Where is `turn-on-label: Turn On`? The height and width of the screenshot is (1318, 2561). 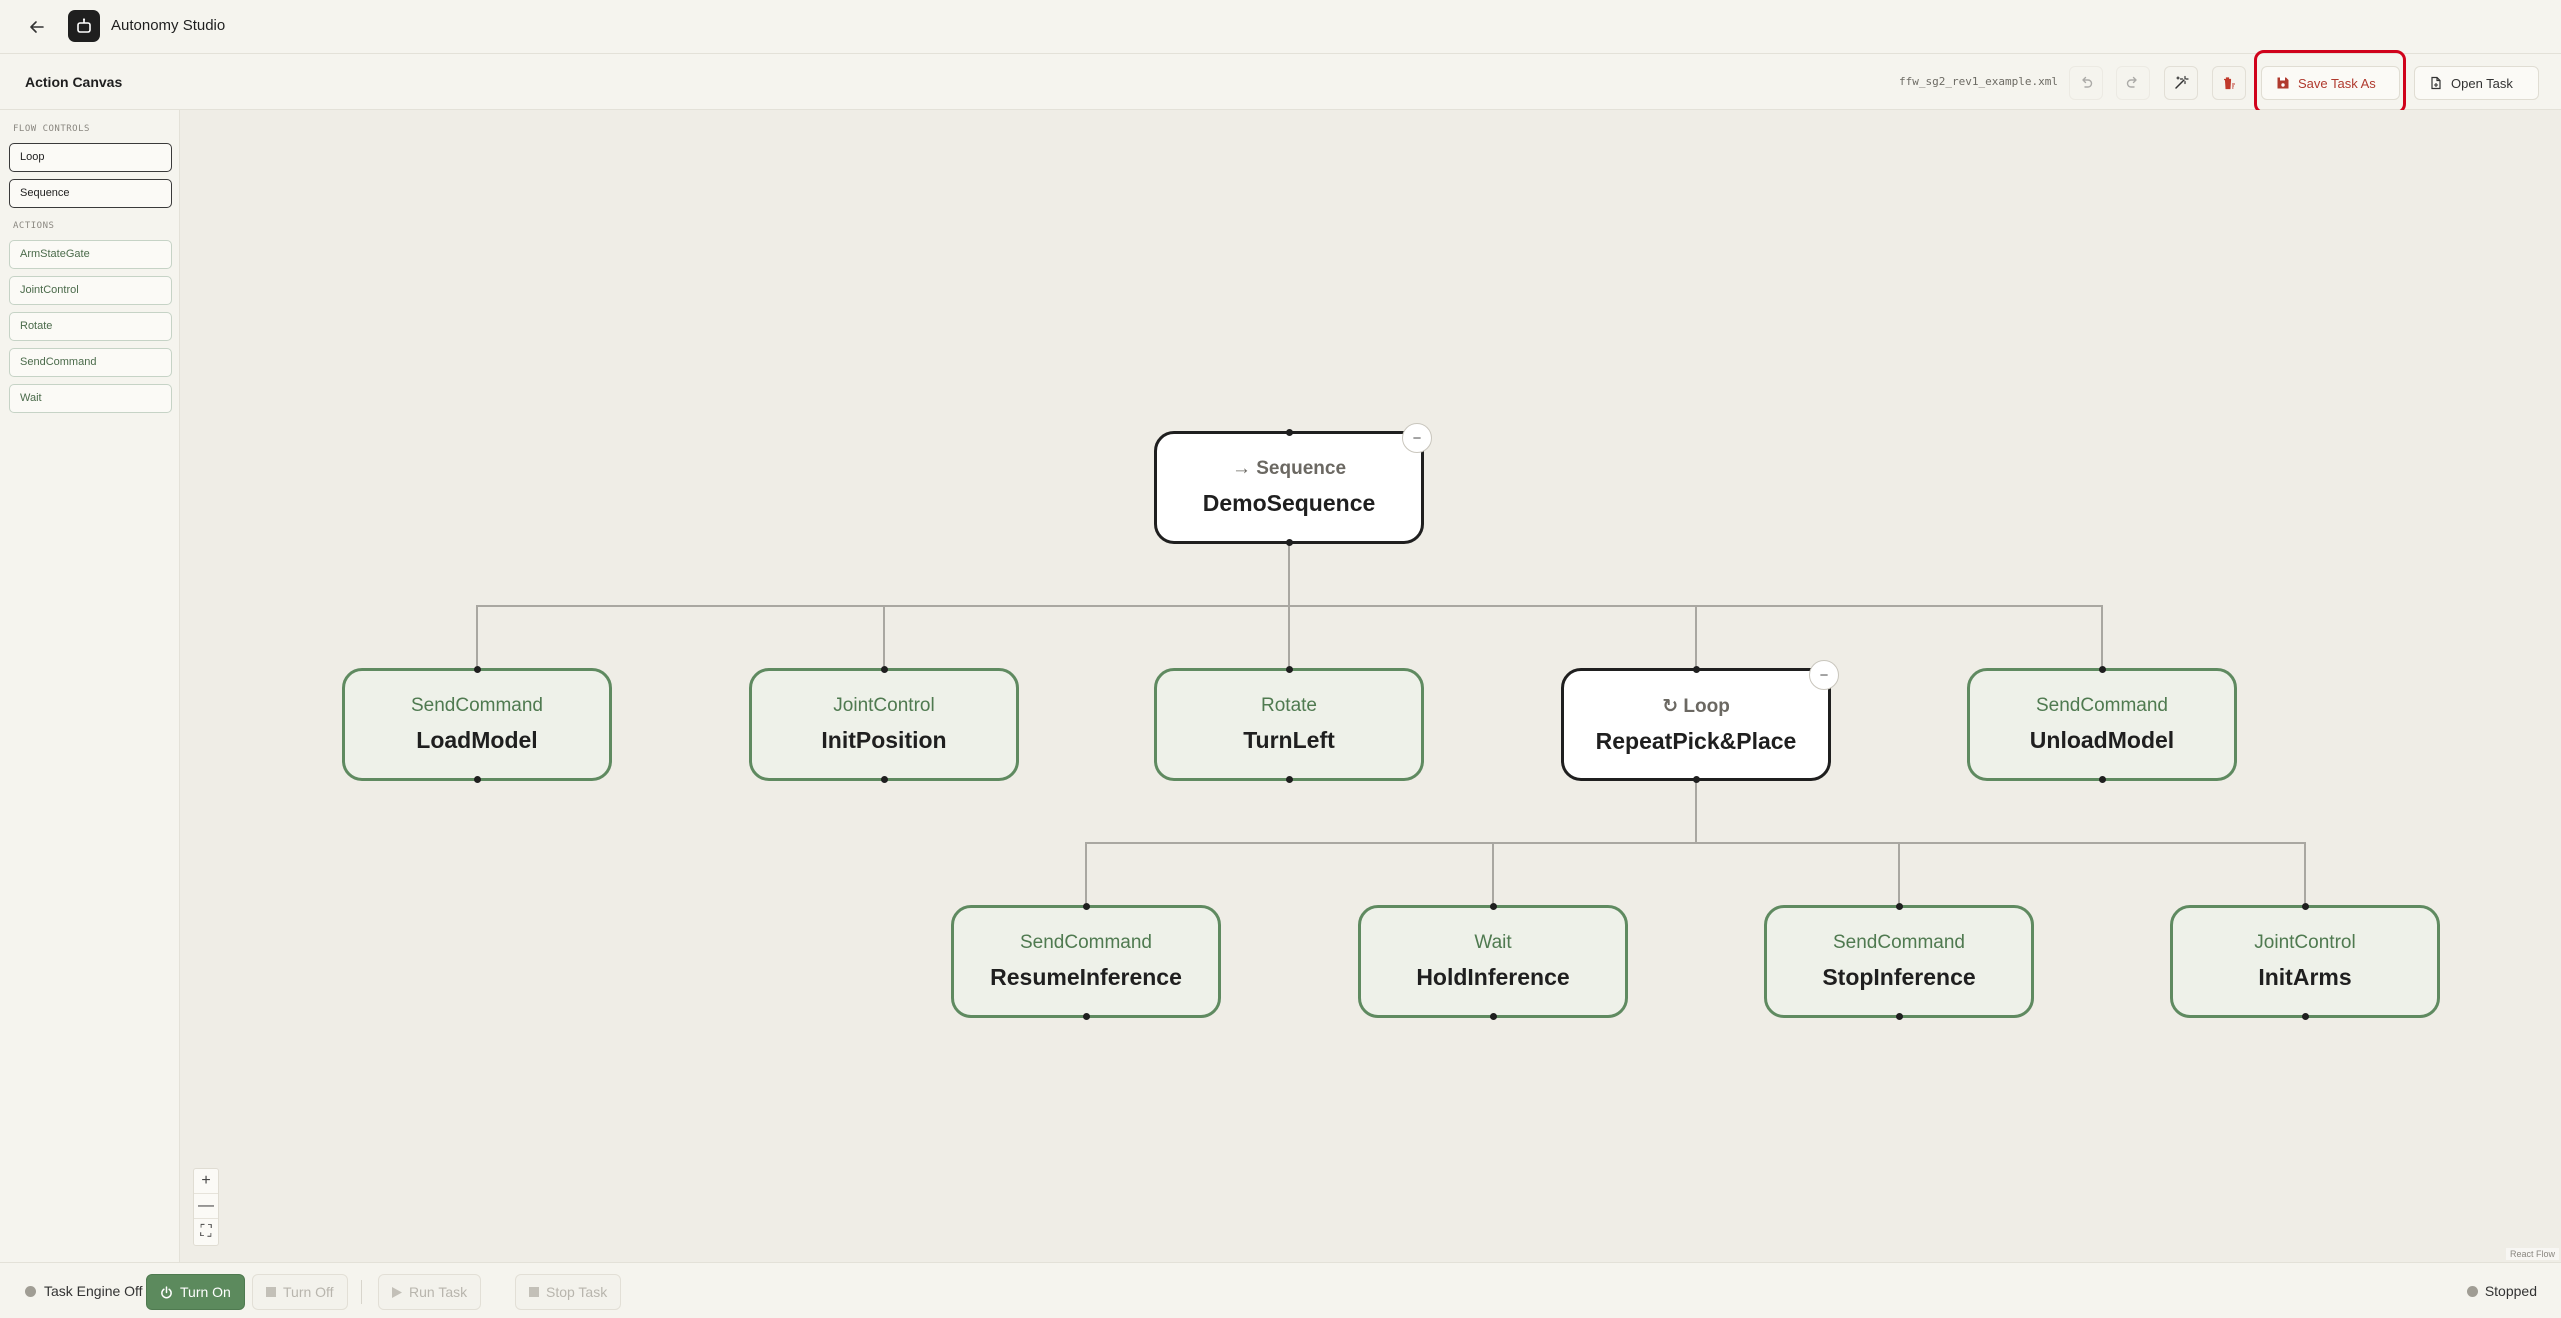 turn-on-label: Turn On is located at coordinates (205, 1292).